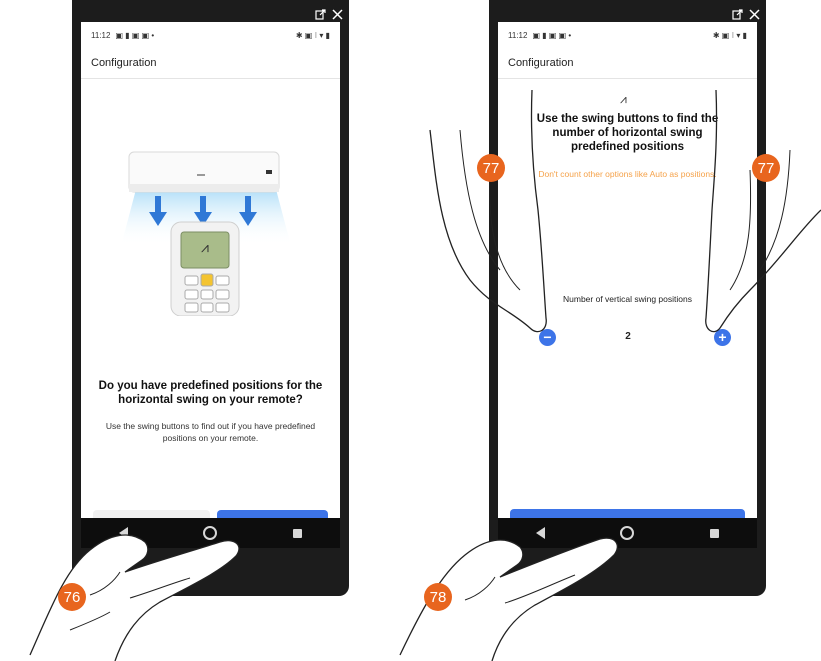 The width and height of the screenshot is (821, 661). I want to click on press-hand-minus, so click(488, 211).